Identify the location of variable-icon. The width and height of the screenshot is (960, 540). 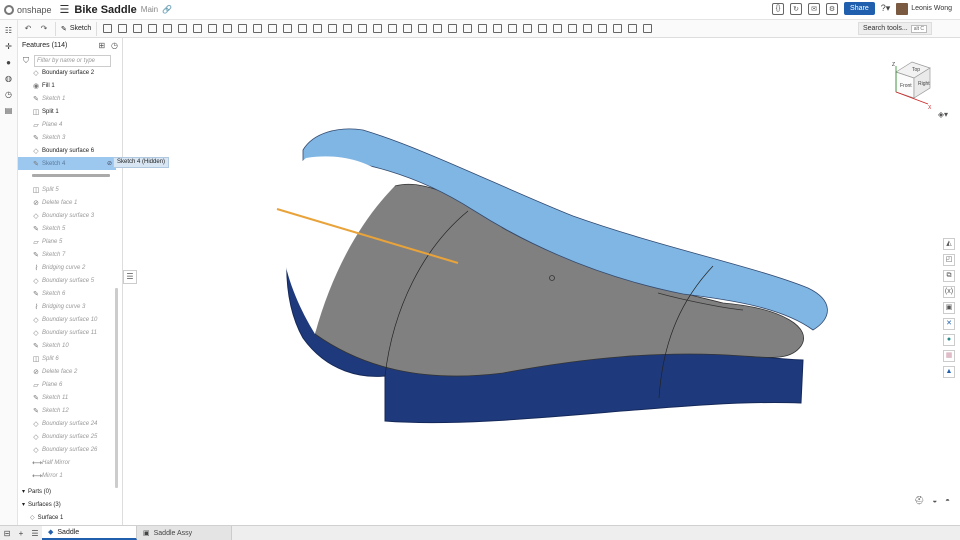
(588, 28).